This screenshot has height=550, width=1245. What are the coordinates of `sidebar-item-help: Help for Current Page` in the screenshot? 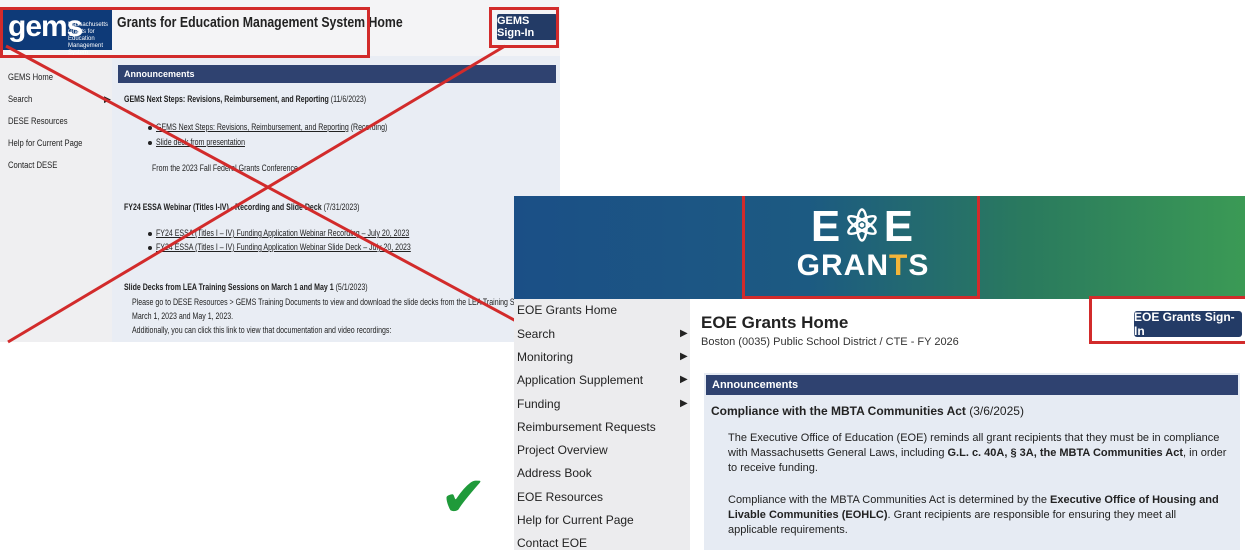 It's located at (575, 520).